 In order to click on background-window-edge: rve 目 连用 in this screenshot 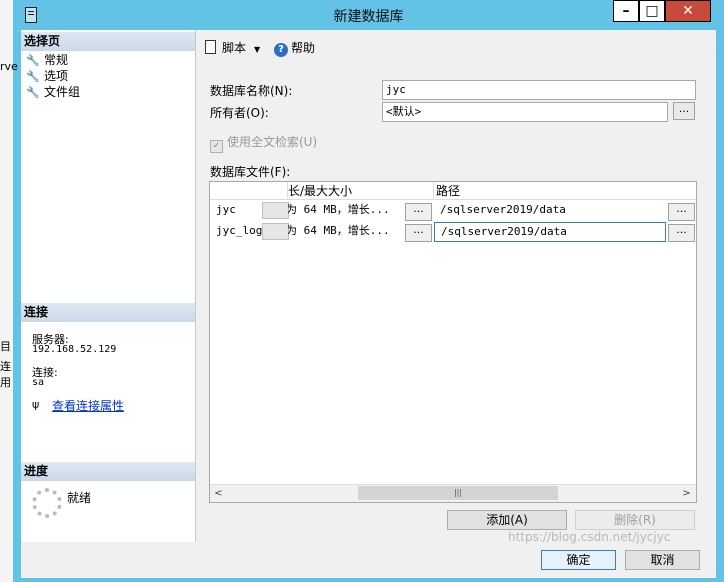, I will do `click(9, 291)`.